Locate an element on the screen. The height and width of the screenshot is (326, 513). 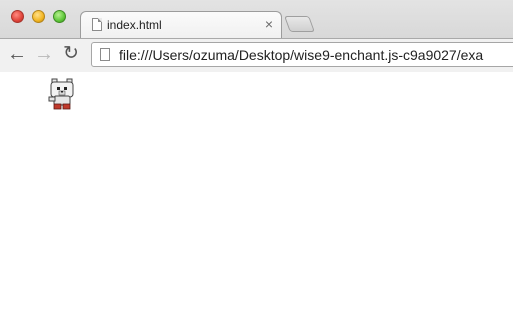
window-maximize-button is located at coordinates (59, 16).